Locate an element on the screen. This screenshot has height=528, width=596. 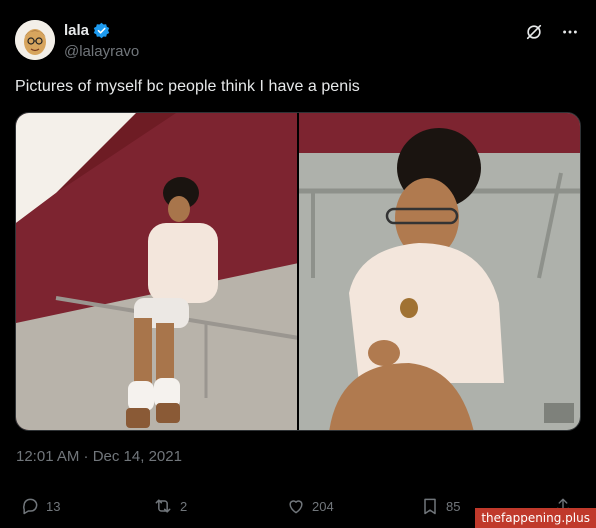
repost-button: 2 is located at coordinates (169, 506).